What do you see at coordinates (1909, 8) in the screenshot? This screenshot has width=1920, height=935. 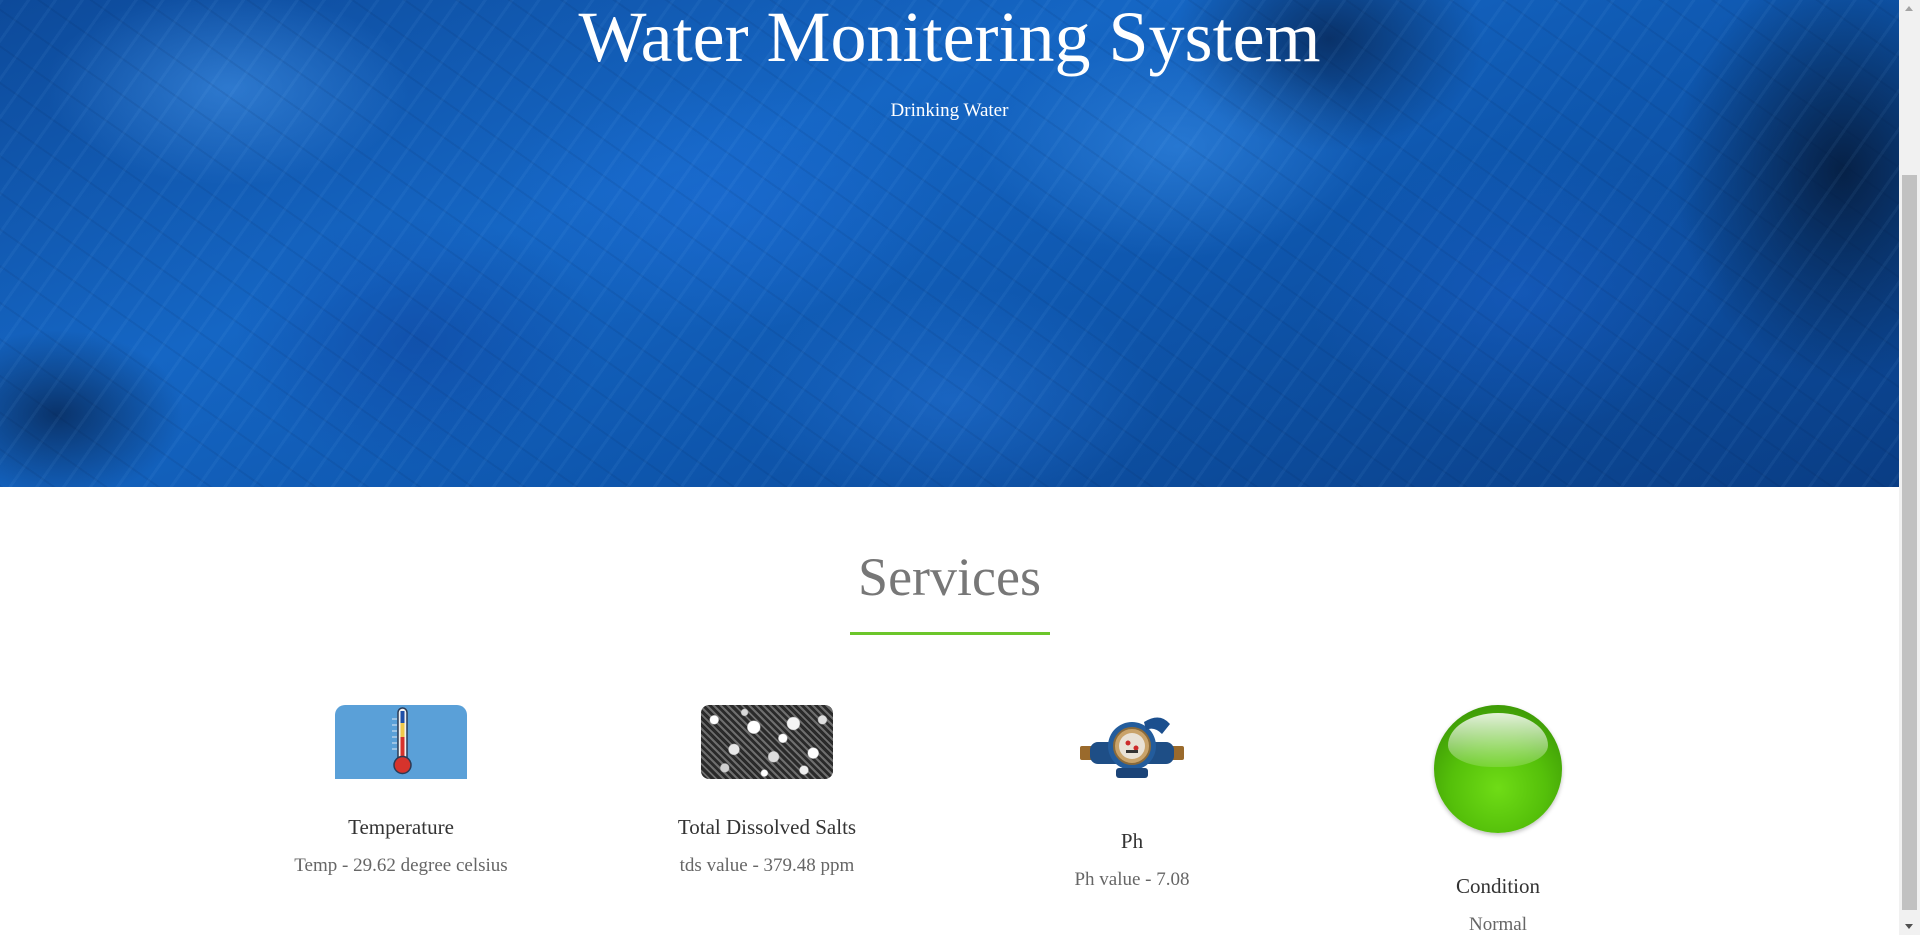 I see `scroll-up-arrow-icon` at bounding box center [1909, 8].